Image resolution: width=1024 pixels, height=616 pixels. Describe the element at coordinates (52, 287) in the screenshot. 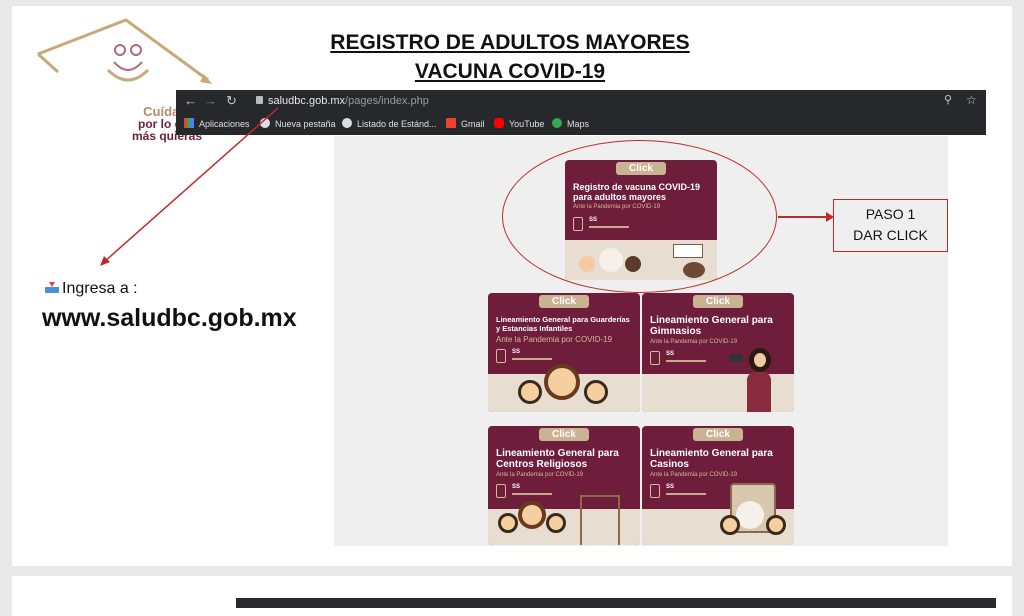

I see `inbox-tray-icon` at that location.